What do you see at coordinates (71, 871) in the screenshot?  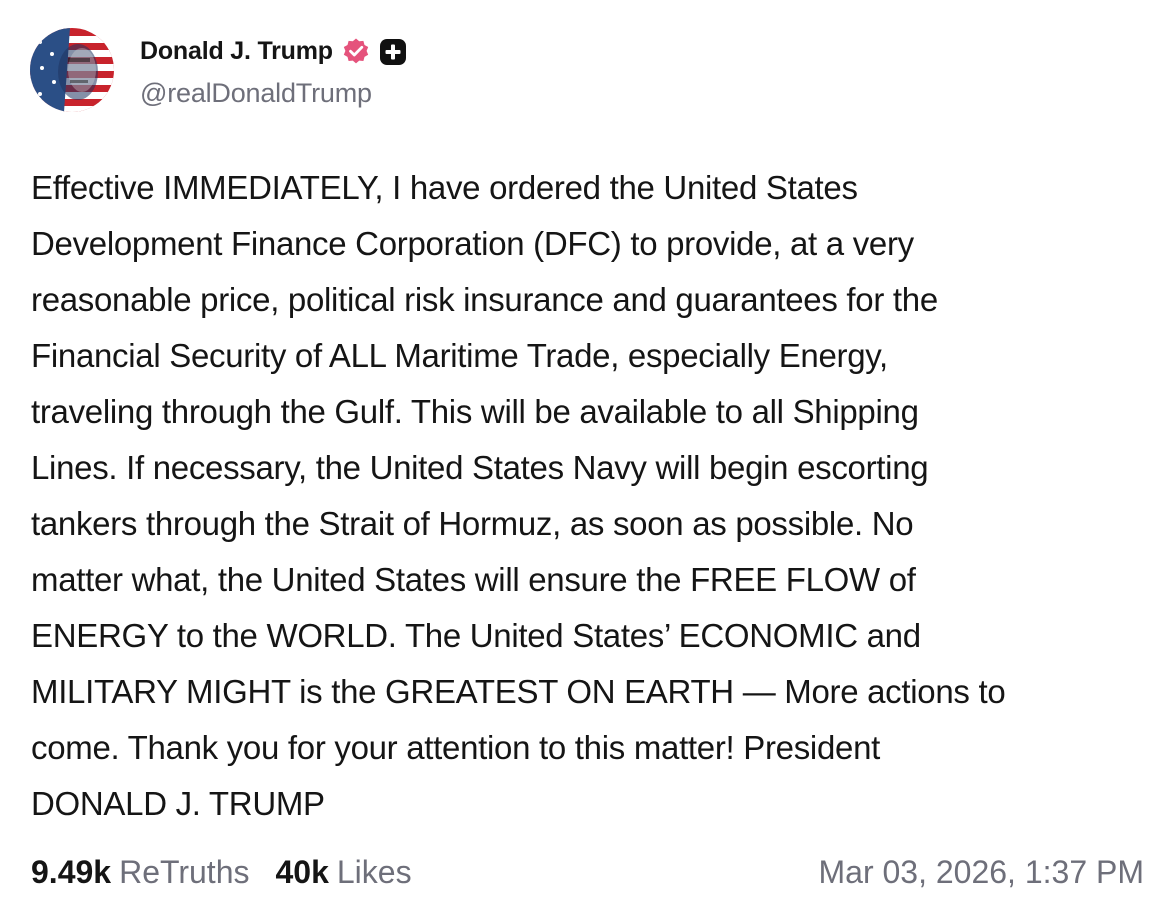 I see `retruths-count: 9.49k` at bounding box center [71, 871].